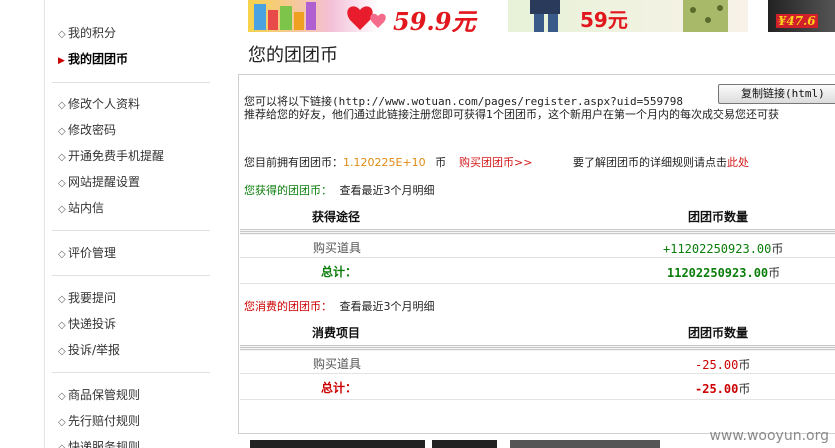 The width and height of the screenshot is (835, 448). Describe the element at coordinates (337, 364) in the screenshot. I see `spent-row-item: 购买道具` at that location.